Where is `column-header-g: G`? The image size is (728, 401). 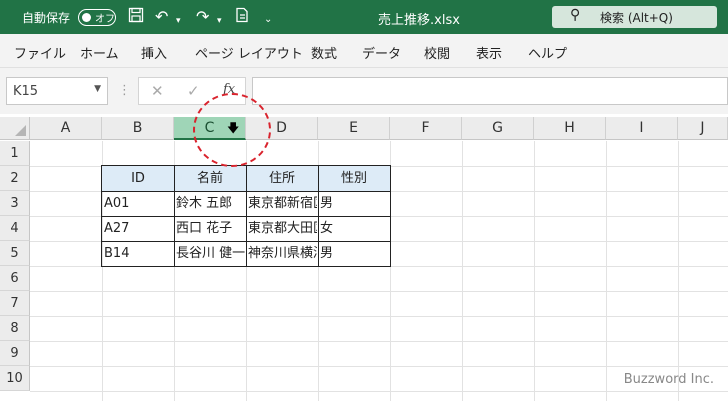
column-header-g: G is located at coordinates (498, 128).